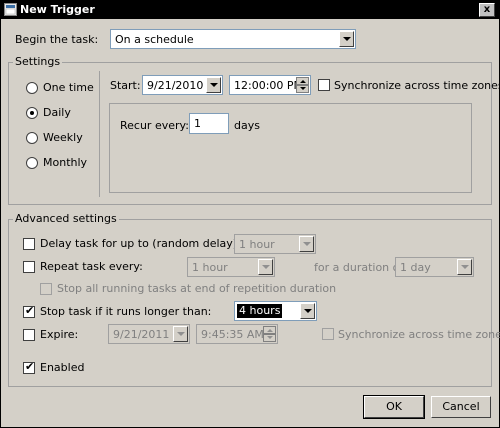 This screenshot has height=428, width=500. I want to click on recur-every-input: 1, so click(209, 123).